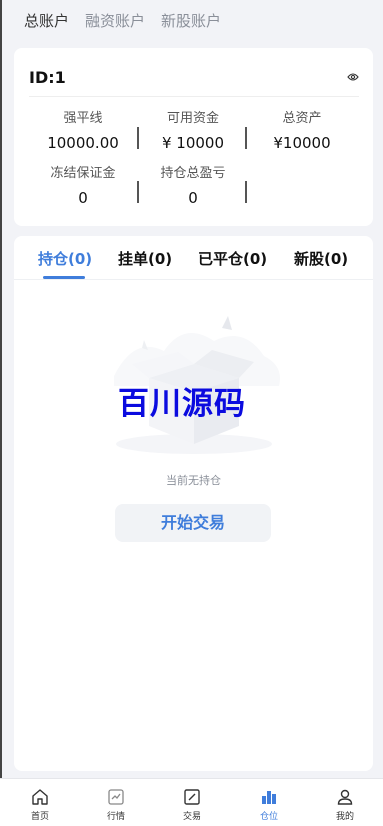 This screenshot has height=826, width=383. What do you see at coordinates (193, 258) in the screenshot?
I see `position-tabs: 持仓(0) 挂单(0) 已平仓(0) 新股(0)` at bounding box center [193, 258].